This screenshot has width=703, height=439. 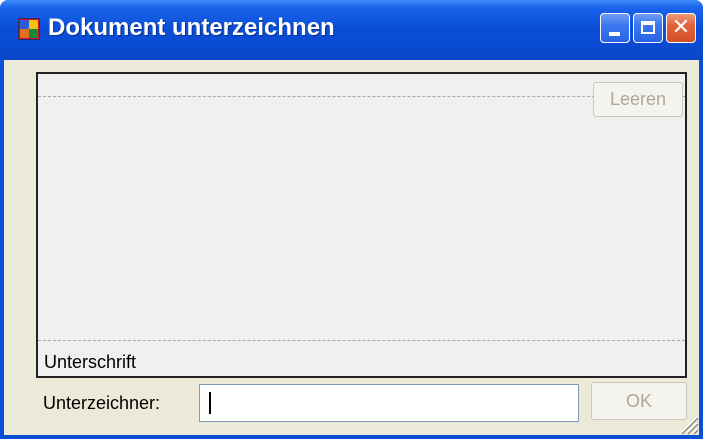 What do you see at coordinates (351, 30) in the screenshot?
I see `title-bar: Dokument unterzeichnen ✕` at bounding box center [351, 30].